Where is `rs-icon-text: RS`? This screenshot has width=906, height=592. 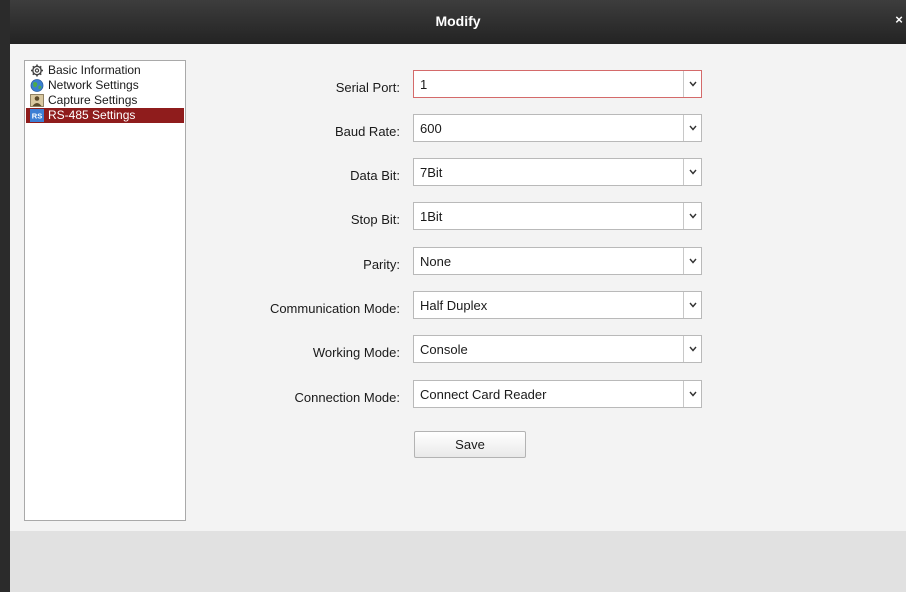 rs-icon-text: RS is located at coordinates (37, 116).